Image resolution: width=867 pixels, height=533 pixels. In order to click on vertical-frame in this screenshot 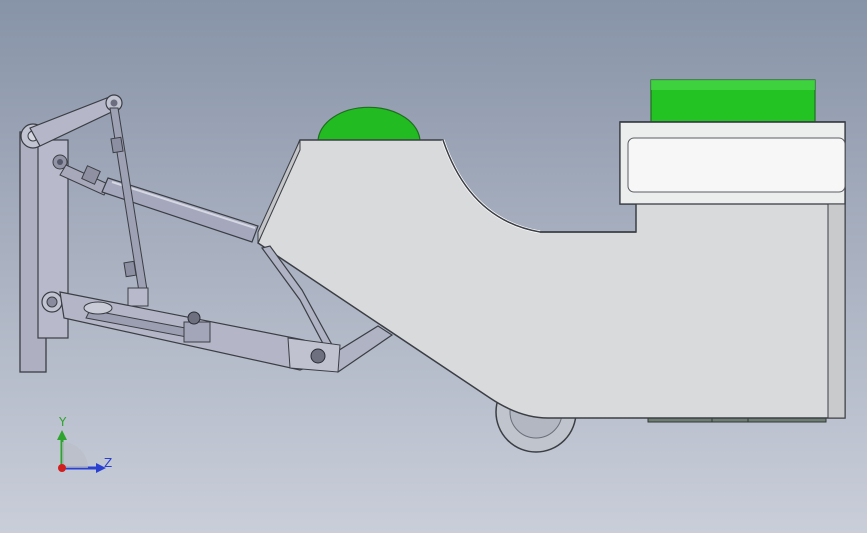, I will do `click(44, 248)`.